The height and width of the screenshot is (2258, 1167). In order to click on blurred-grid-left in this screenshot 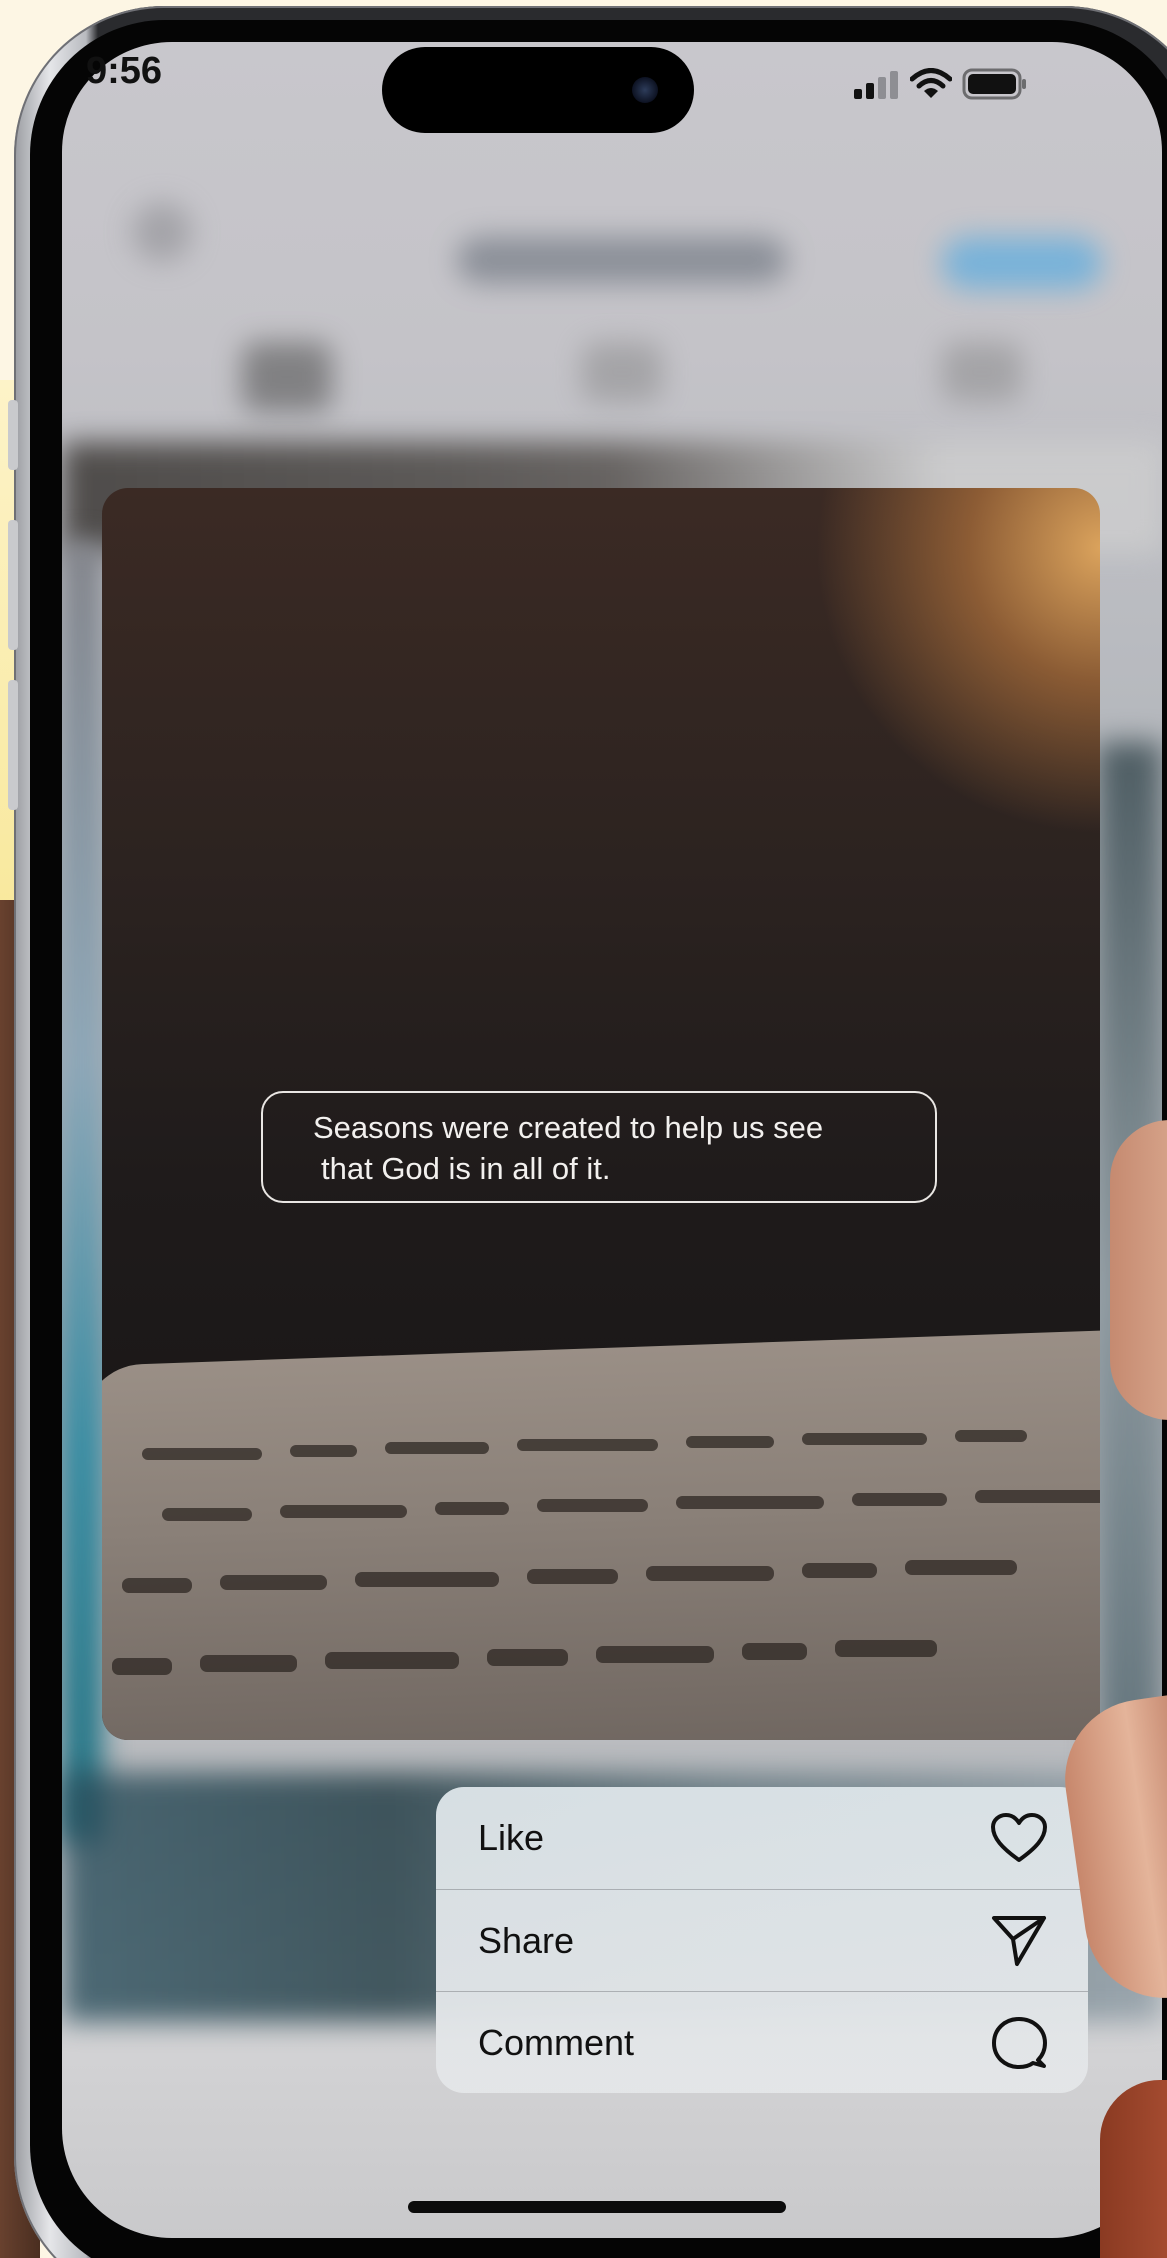, I will do `click(82, 1192)`.